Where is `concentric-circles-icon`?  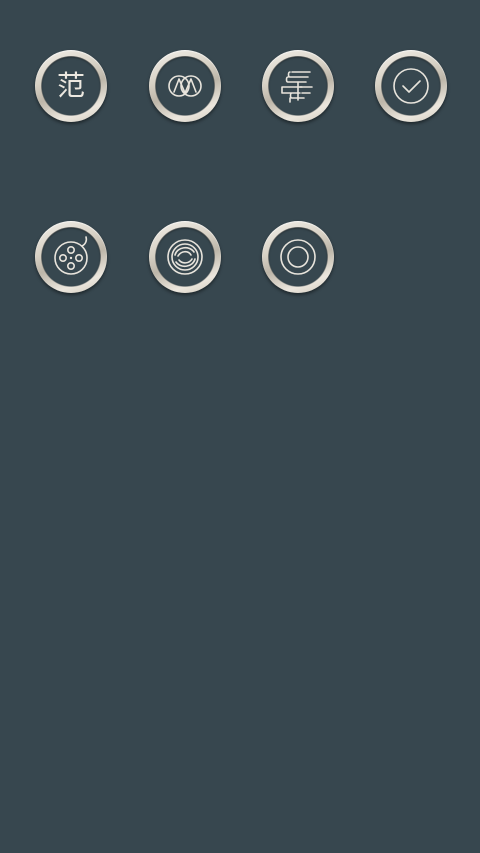 concentric-circles-icon is located at coordinates (298, 257).